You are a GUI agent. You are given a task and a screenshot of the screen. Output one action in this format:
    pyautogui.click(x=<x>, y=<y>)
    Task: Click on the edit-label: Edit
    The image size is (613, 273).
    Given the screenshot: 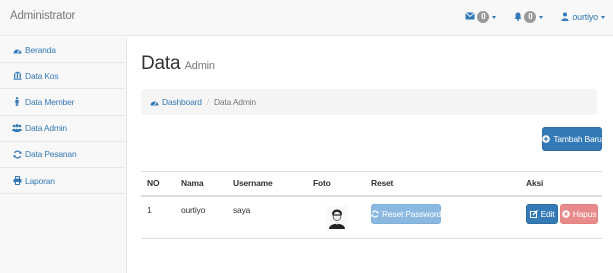 What is the action you would take?
    pyautogui.click(x=547, y=213)
    